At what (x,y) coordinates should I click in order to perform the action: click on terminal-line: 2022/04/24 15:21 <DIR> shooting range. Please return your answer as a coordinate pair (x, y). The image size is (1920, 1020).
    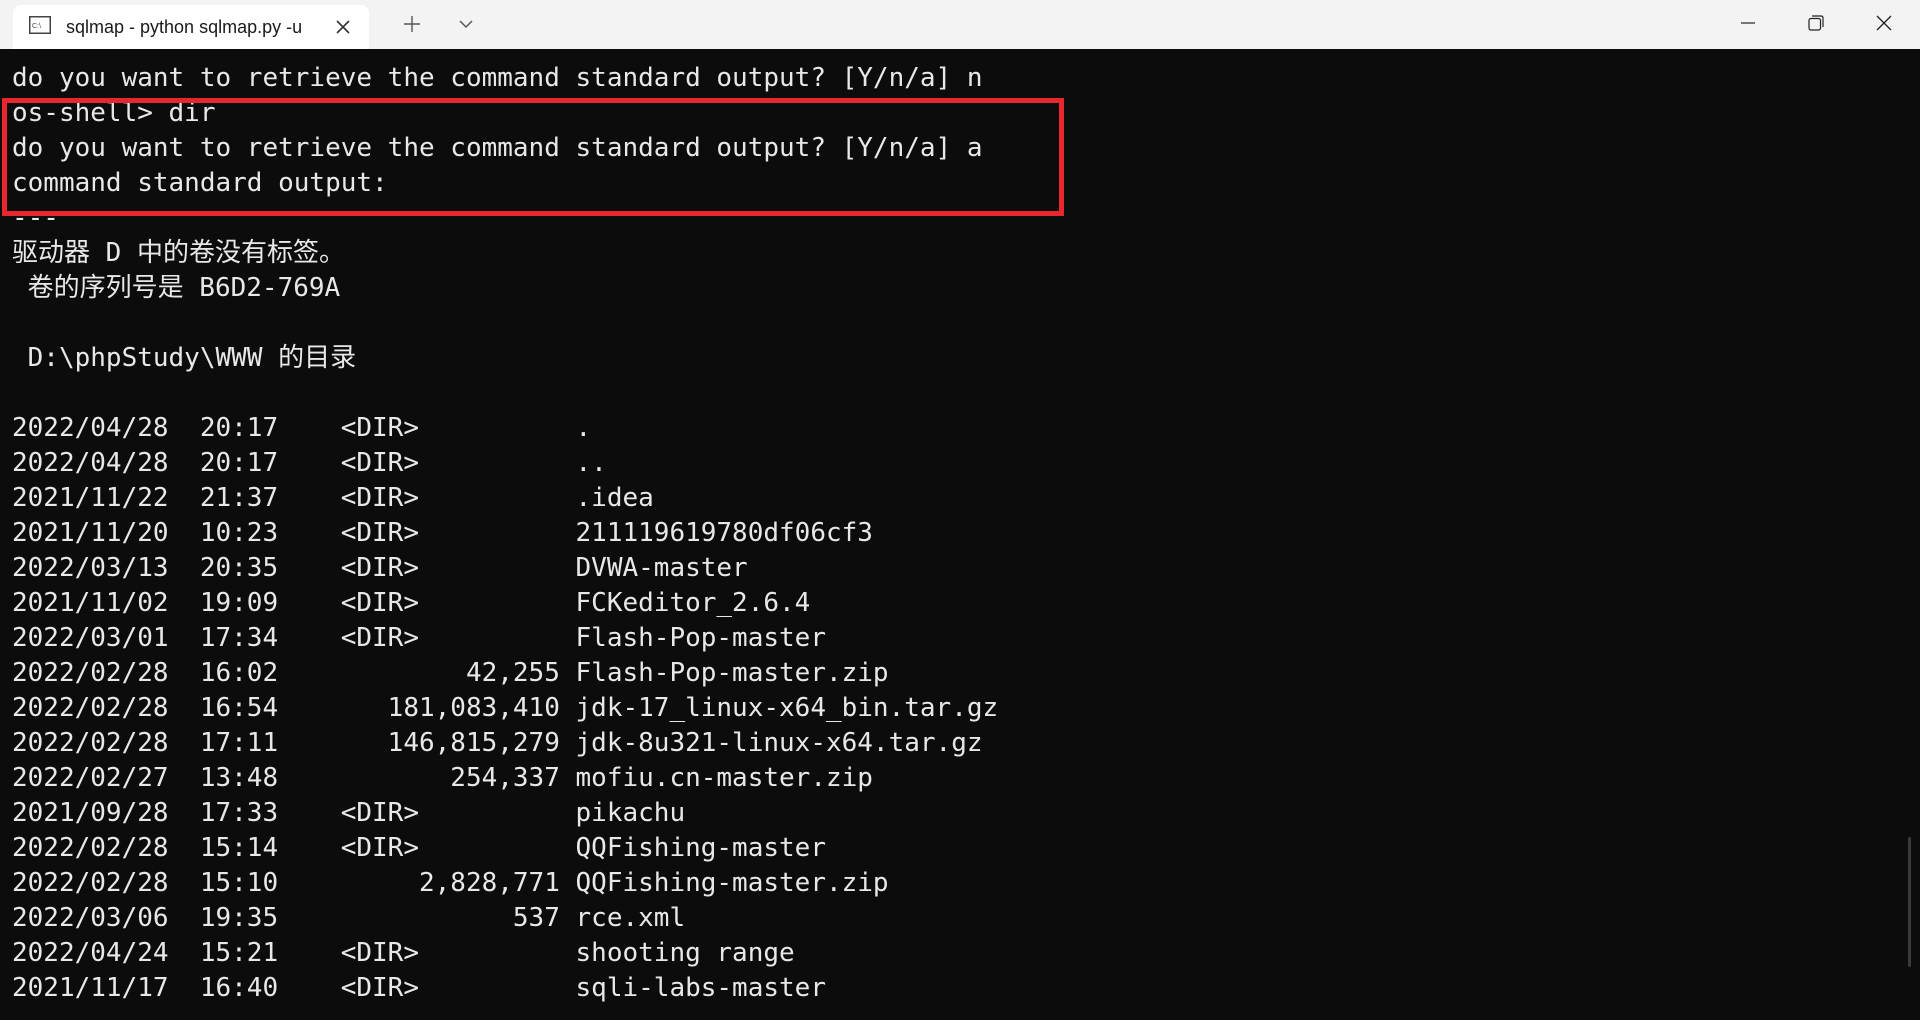
    Looking at the image, I should click on (403, 953).